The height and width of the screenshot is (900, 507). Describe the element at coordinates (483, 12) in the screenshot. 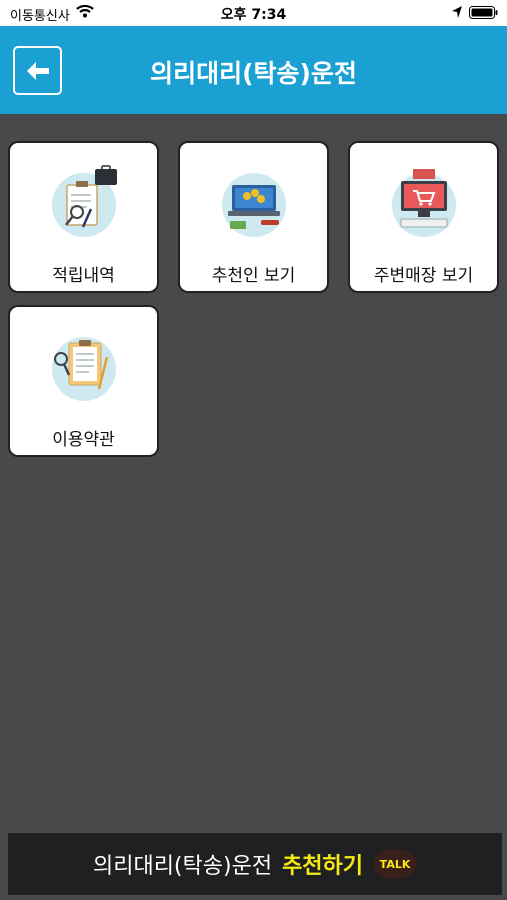

I see `battery-icon` at that location.